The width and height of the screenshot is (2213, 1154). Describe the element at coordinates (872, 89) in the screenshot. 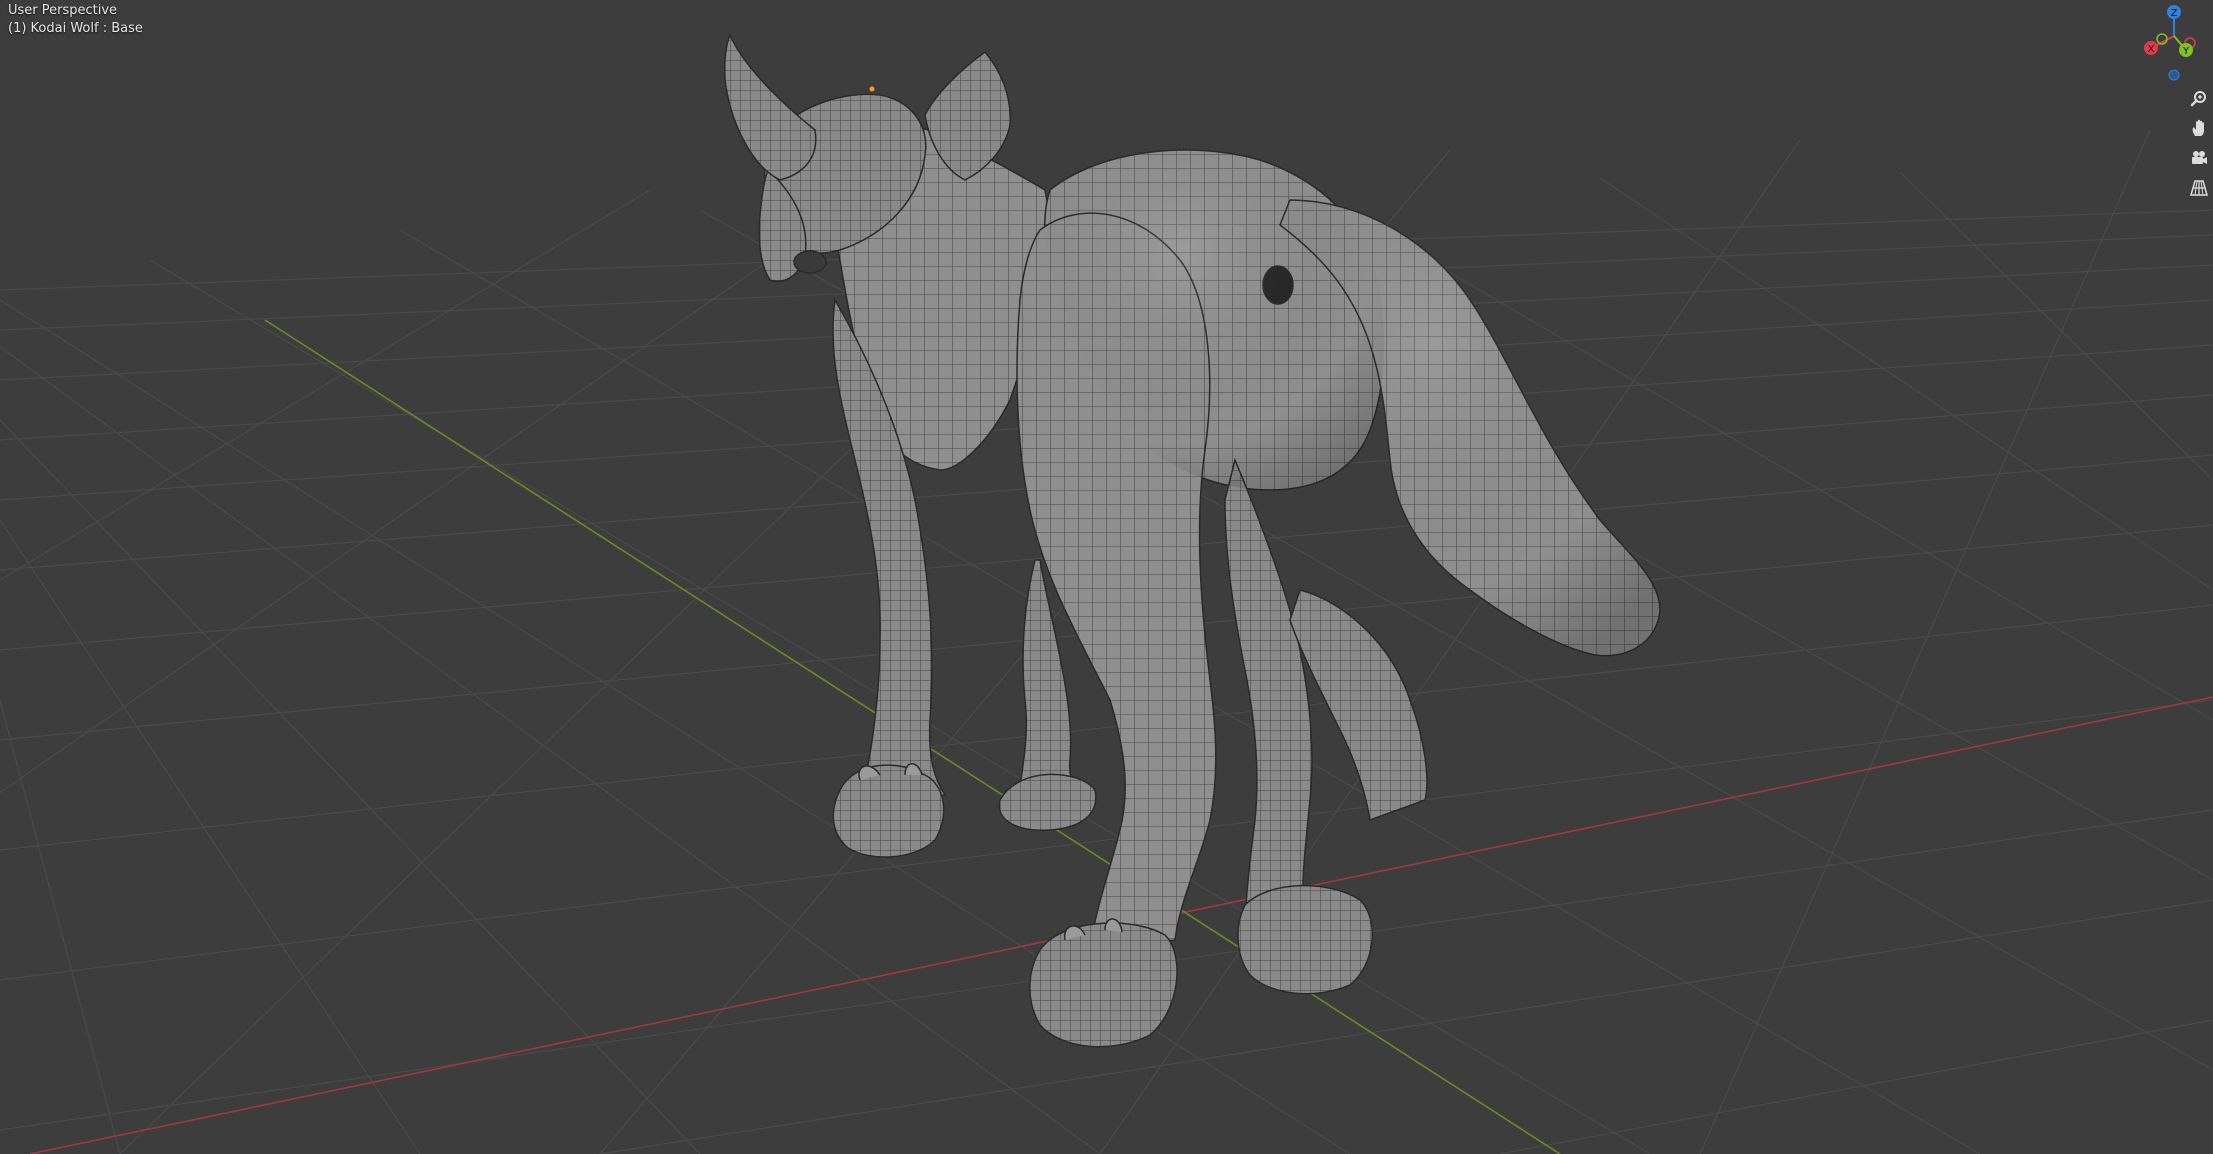

I see `object-origin-dot` at that location.